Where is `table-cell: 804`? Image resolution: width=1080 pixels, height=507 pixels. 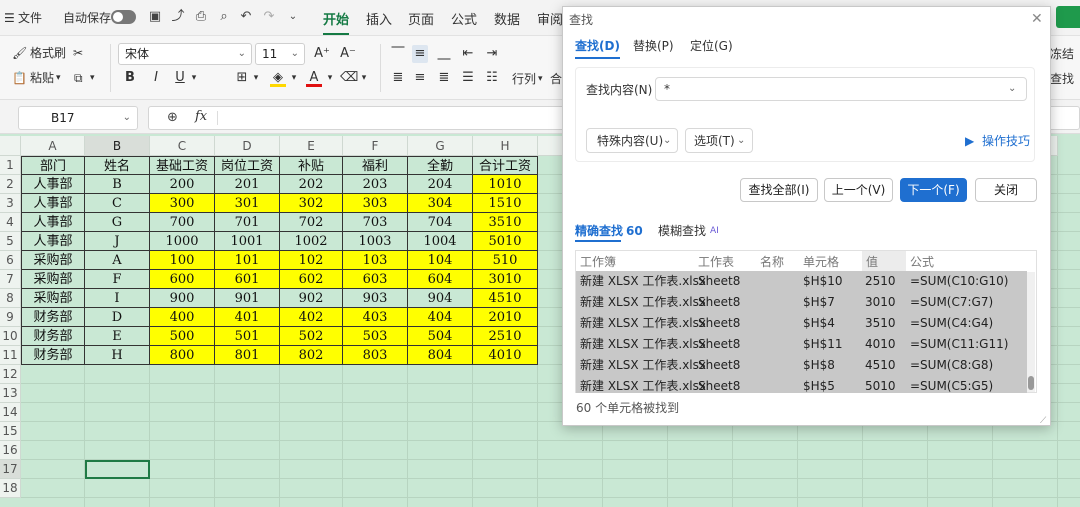 table-cell: 804 is located at coordinates (440, 355).